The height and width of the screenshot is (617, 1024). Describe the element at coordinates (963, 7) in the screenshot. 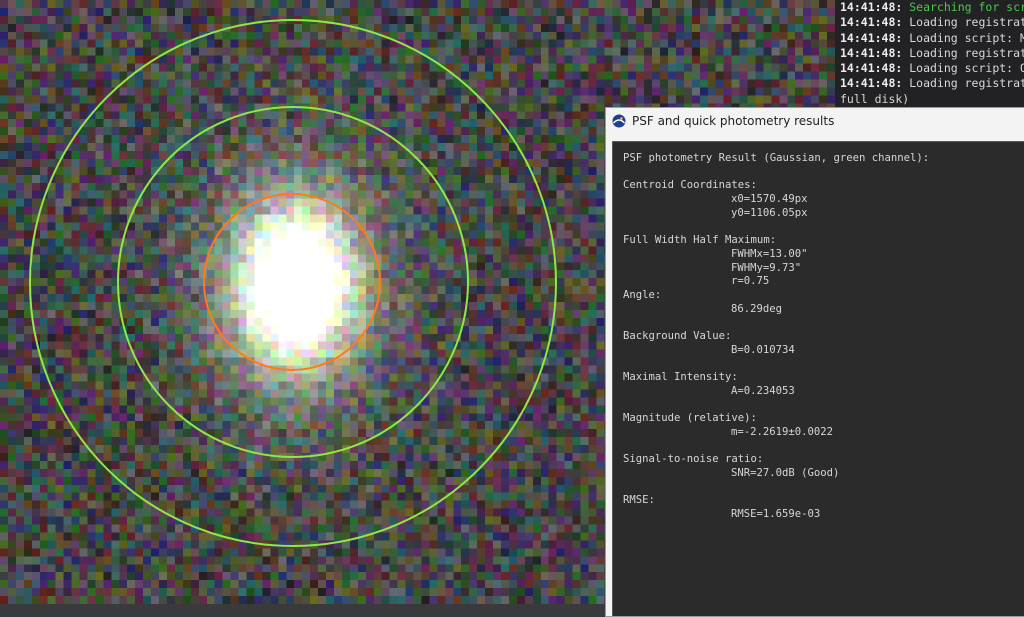

I see `log-message: Searching for scr` at that location.